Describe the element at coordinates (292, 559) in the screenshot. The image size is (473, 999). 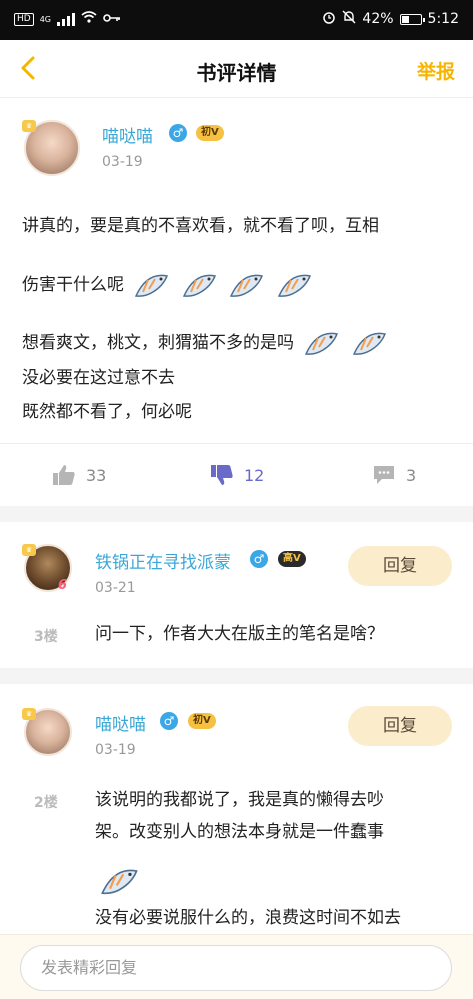
I see `vip-badge: 高V` at that location.